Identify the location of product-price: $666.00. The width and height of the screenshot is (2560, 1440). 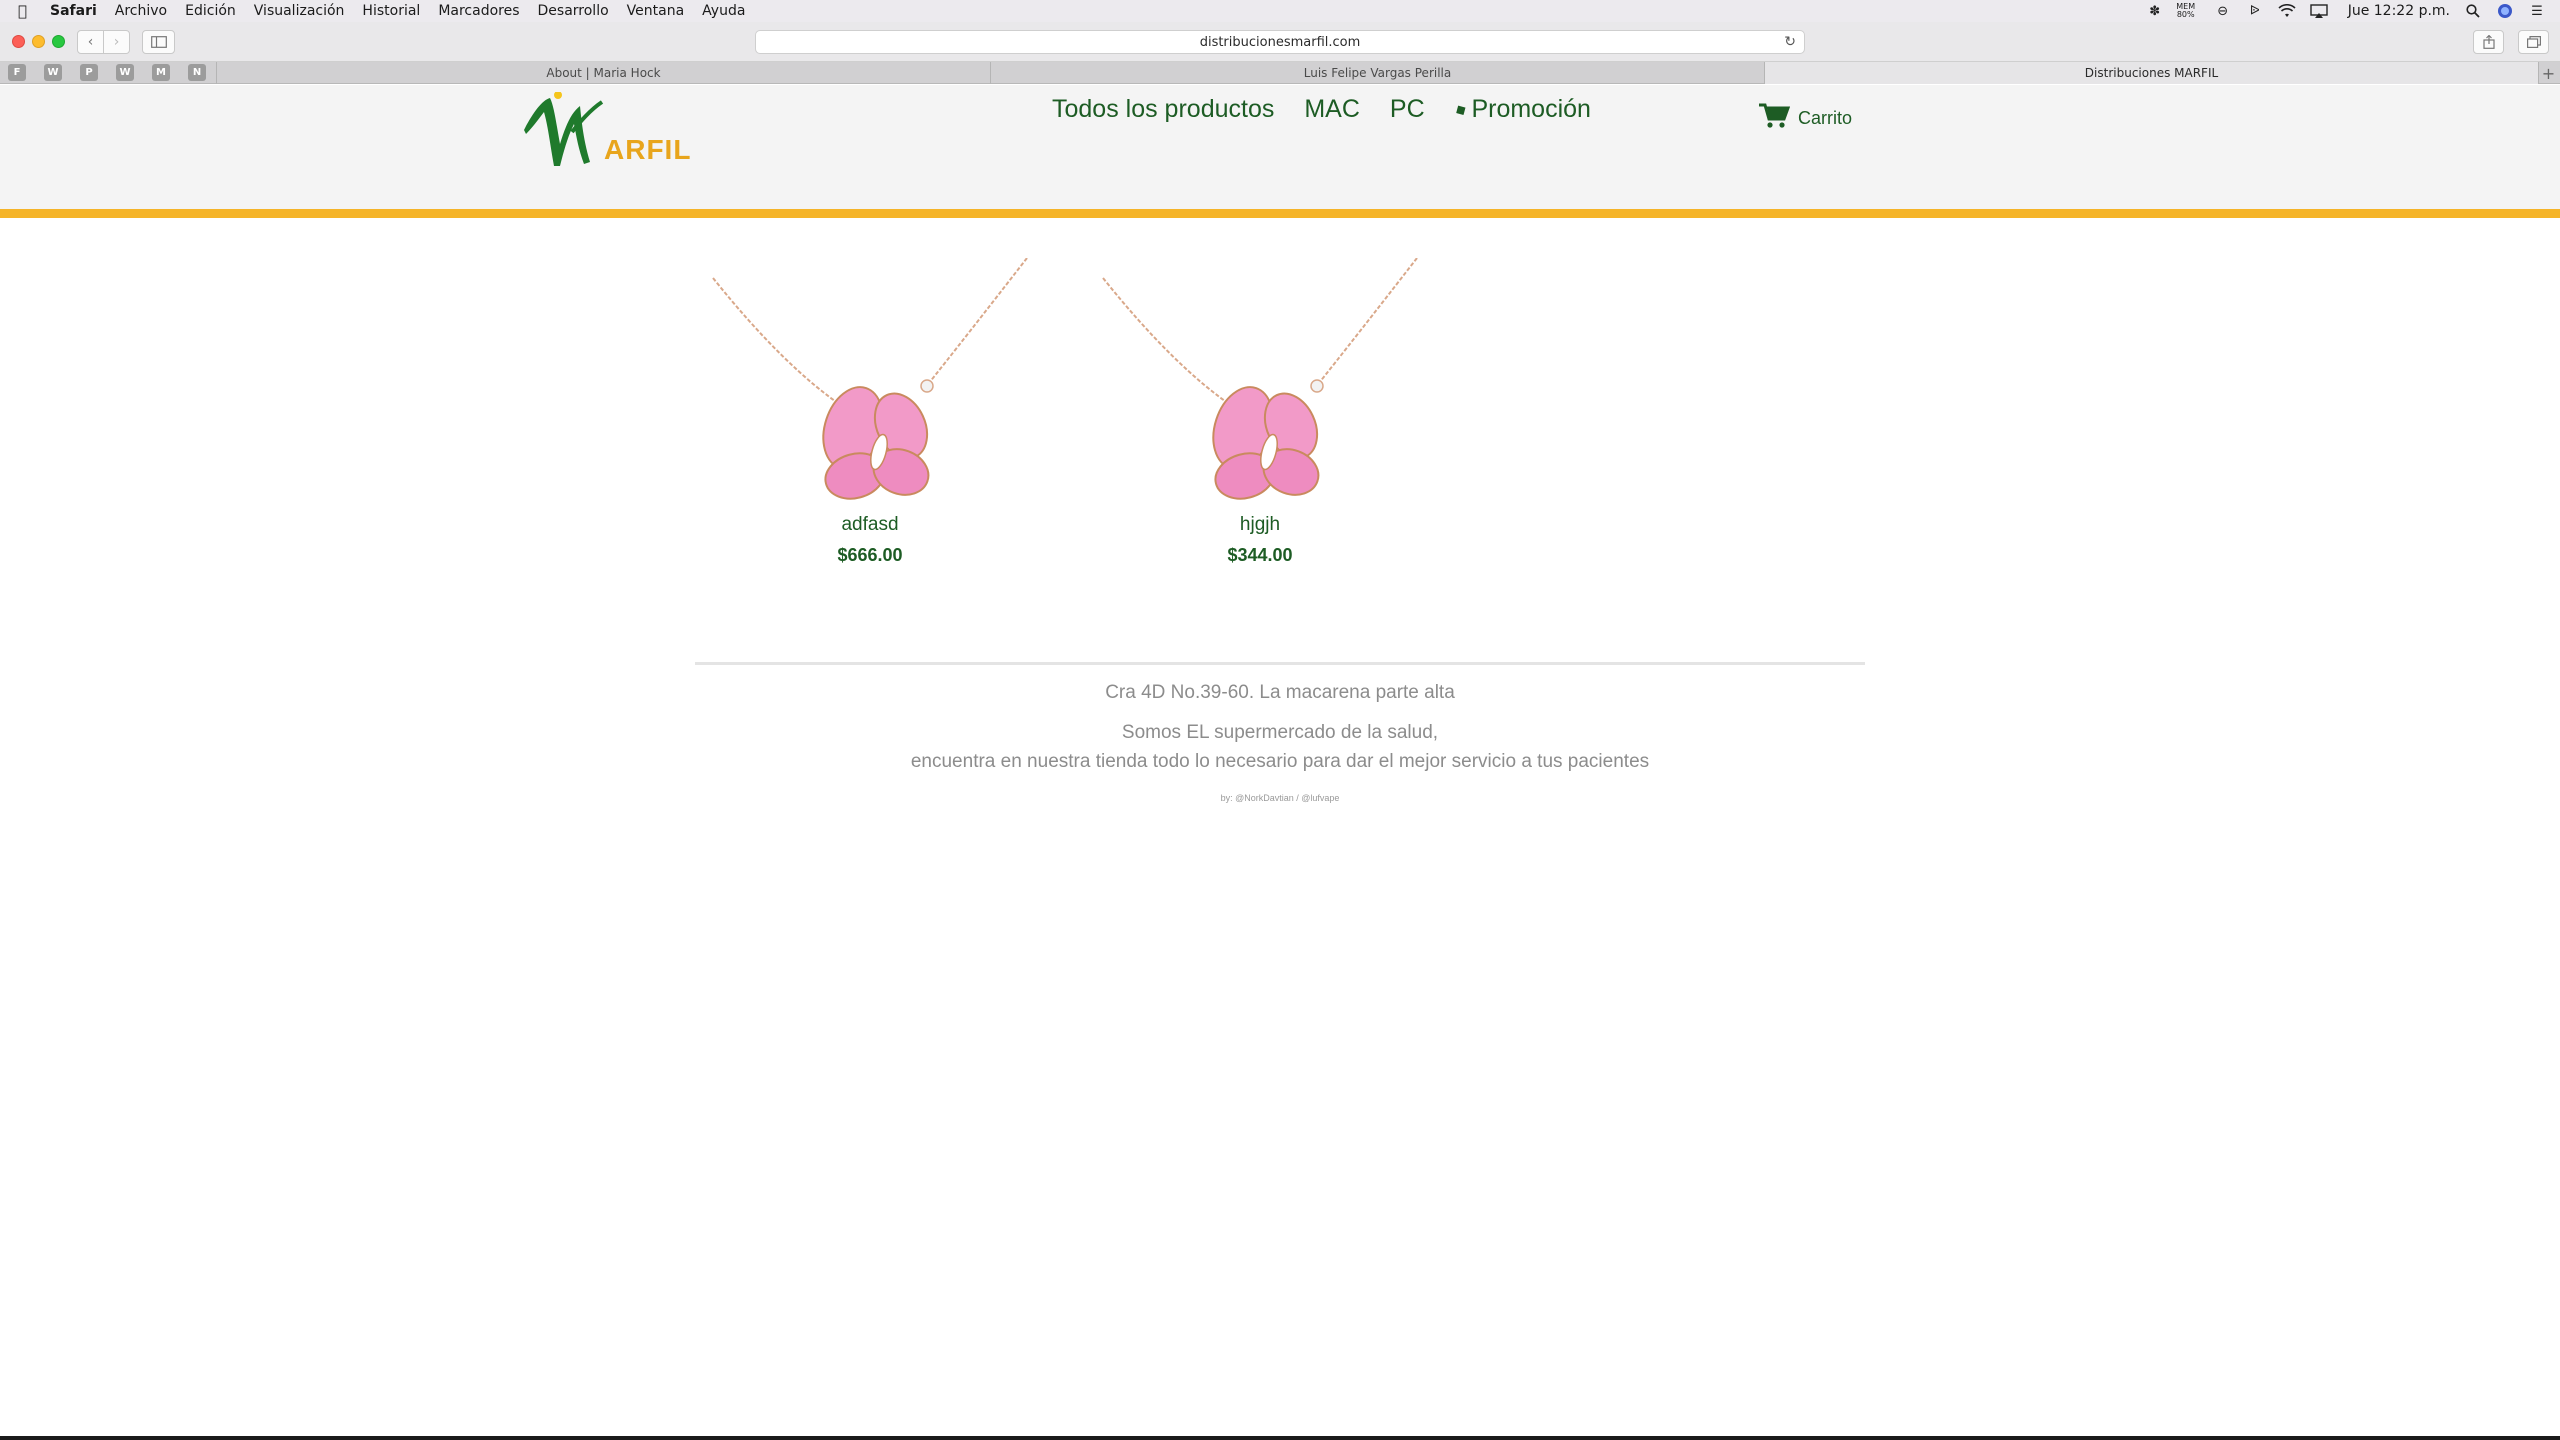
(870, 555).